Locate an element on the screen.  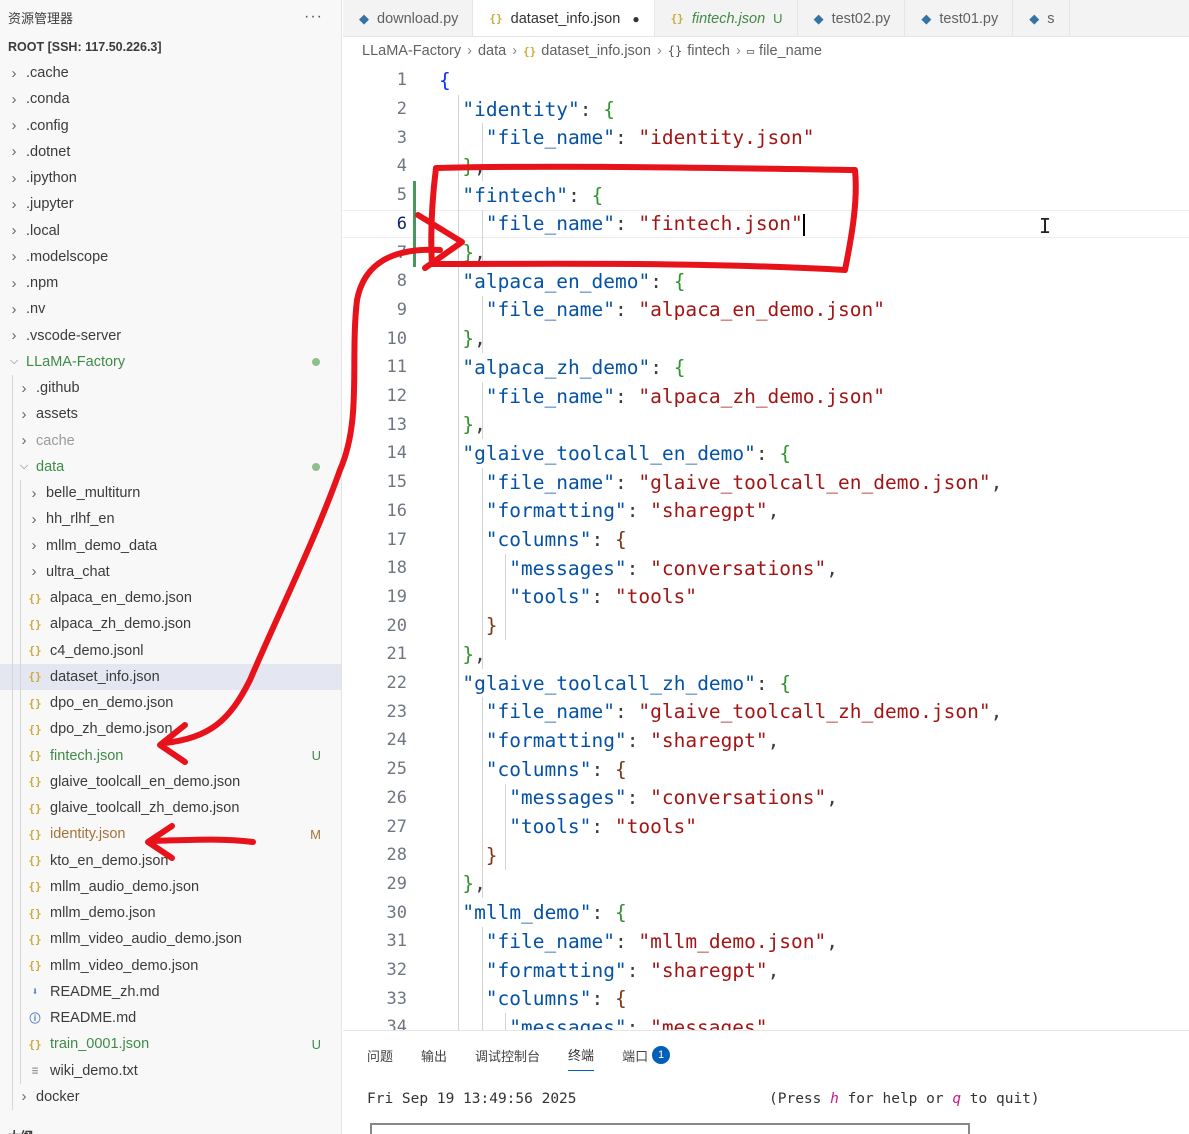
tab-test02-py: ◆ test02.py is located at coordinates (852, 18).